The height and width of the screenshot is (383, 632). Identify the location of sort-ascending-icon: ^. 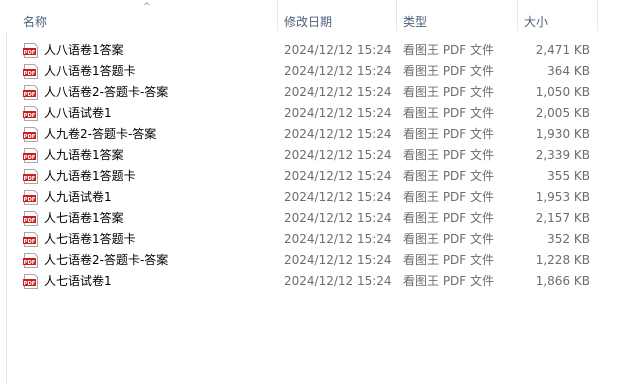
(147, 7).